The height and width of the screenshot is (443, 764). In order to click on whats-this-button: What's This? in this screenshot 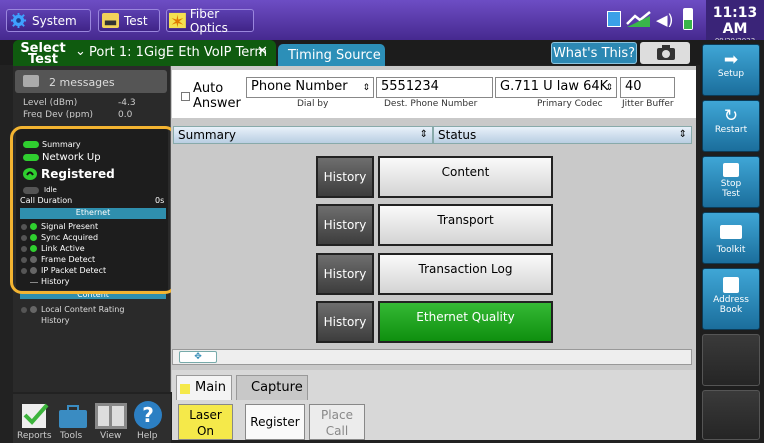, I will do `click(594, 53)`.